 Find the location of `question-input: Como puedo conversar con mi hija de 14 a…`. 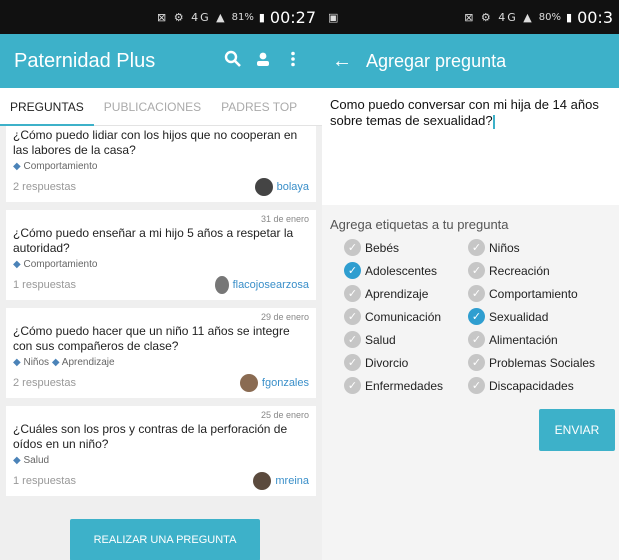

question-input: Como puedo conversar con mi hija de 14 a… is located at coordinates (470, 146).